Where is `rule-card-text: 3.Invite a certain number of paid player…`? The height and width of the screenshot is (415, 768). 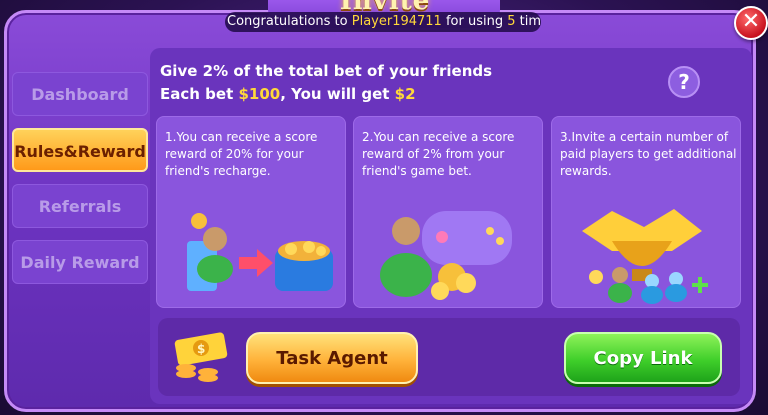 rule-card-text: 3.Invite a certain number of paid player… is located at coordinates (648, 154).